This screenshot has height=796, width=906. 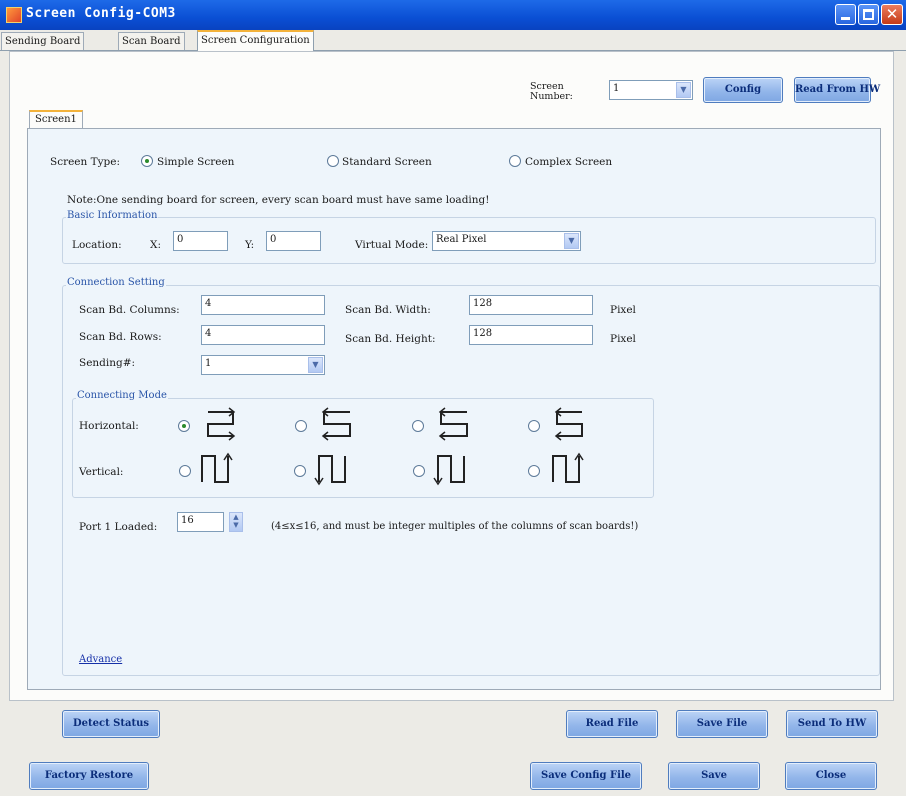 I want to click on horizontal-mode-4-icon, so click(x=568, y=424).